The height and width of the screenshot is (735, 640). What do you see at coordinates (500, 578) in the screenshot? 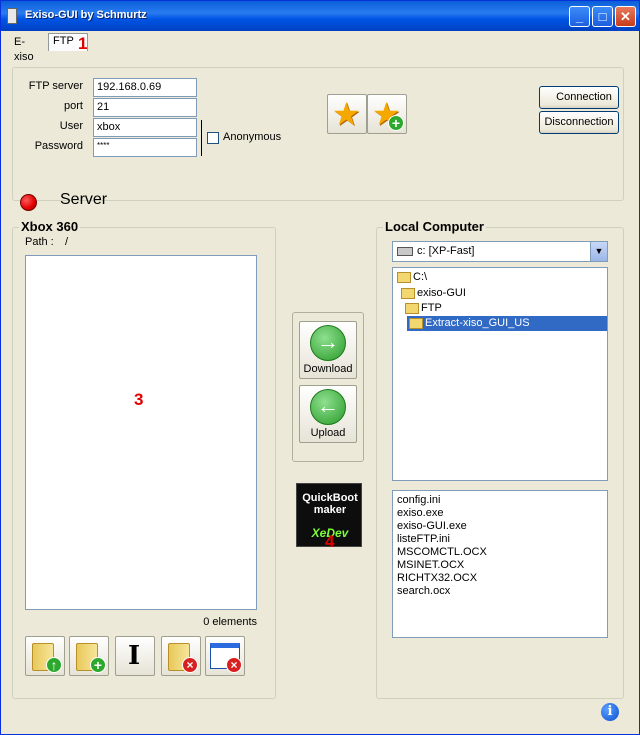
I see `list-item: RICHTX32.OCX` at bounding box center [500, 578].